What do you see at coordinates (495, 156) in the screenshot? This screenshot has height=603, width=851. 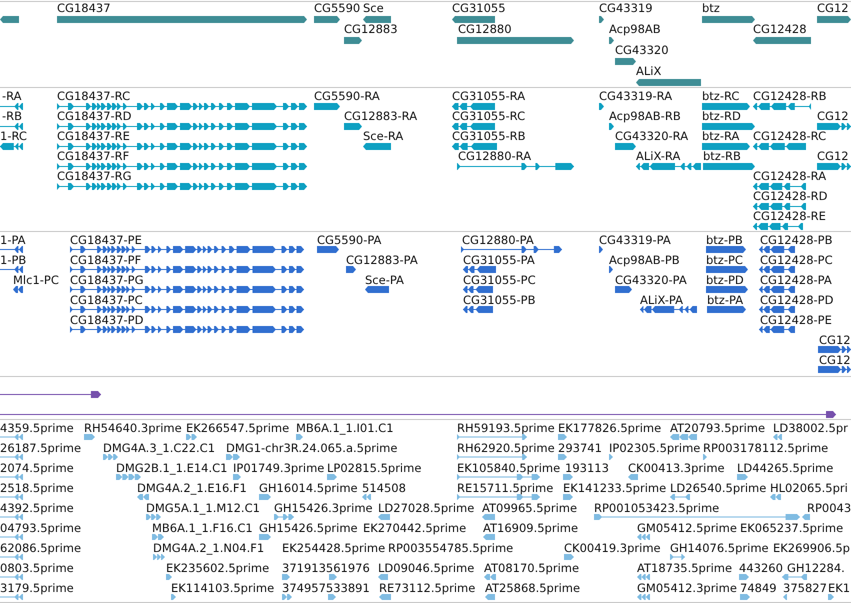 I see `transcript-label: CG12880-RA` at bounding box center [495, 156].